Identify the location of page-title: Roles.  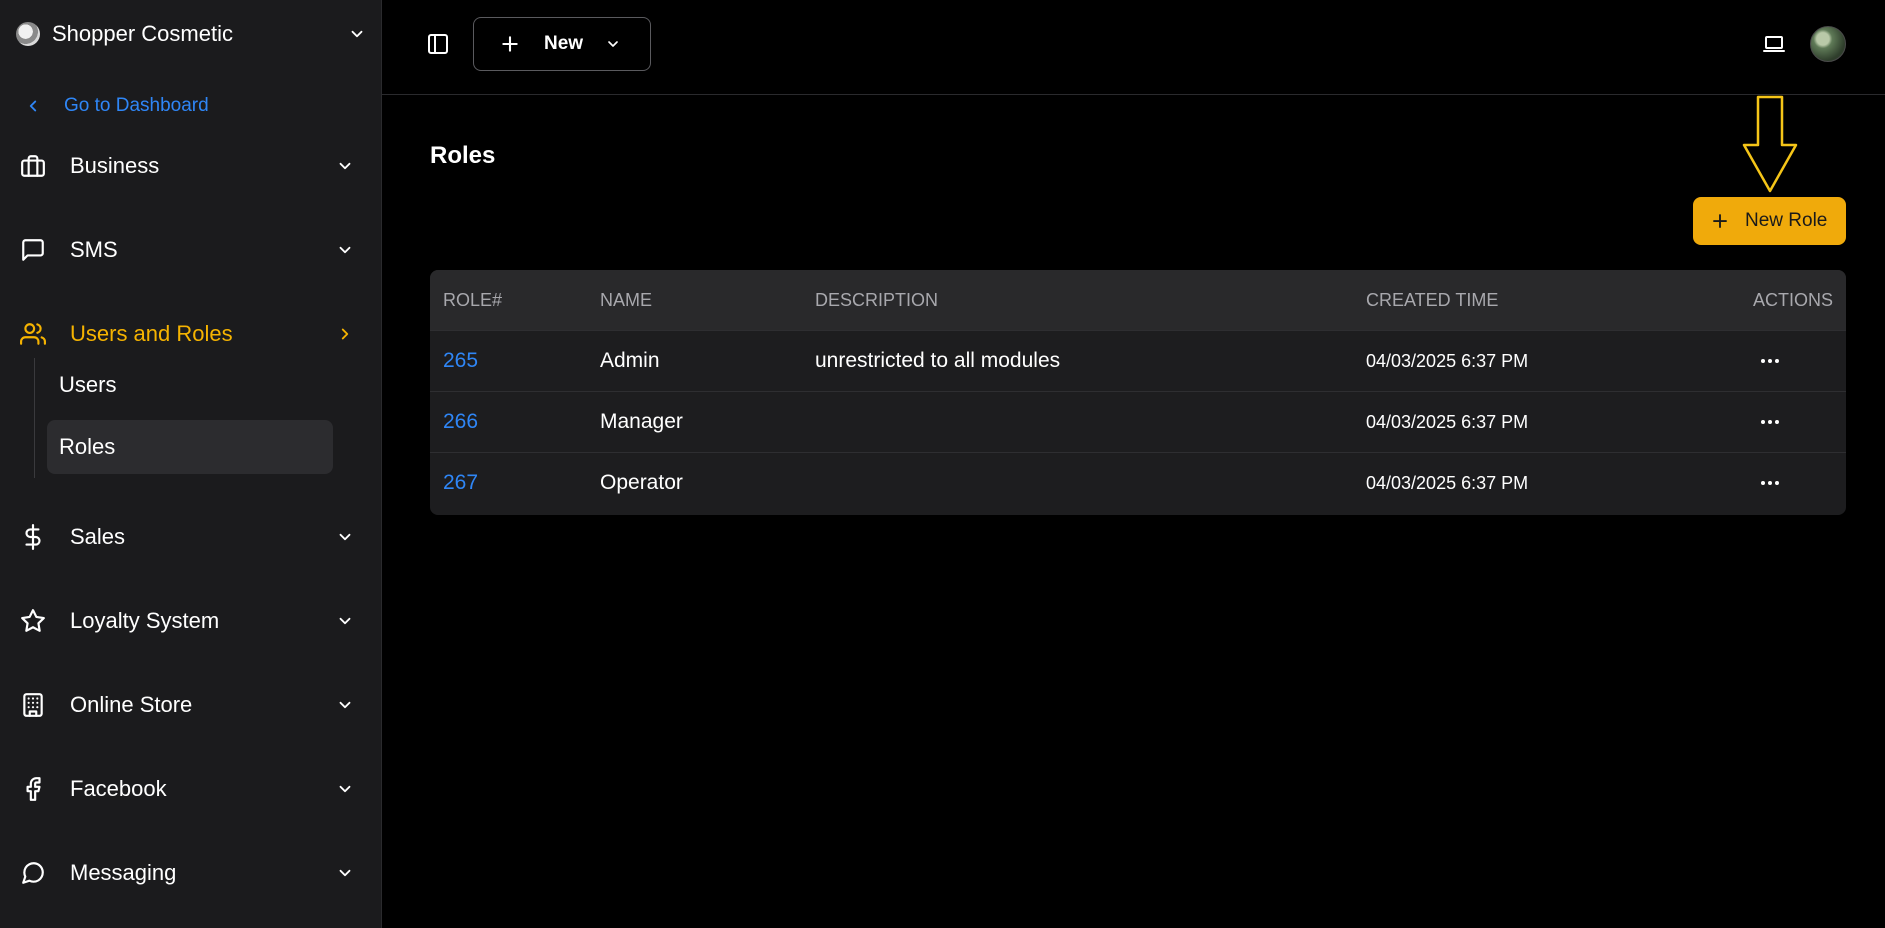
(463, 155).